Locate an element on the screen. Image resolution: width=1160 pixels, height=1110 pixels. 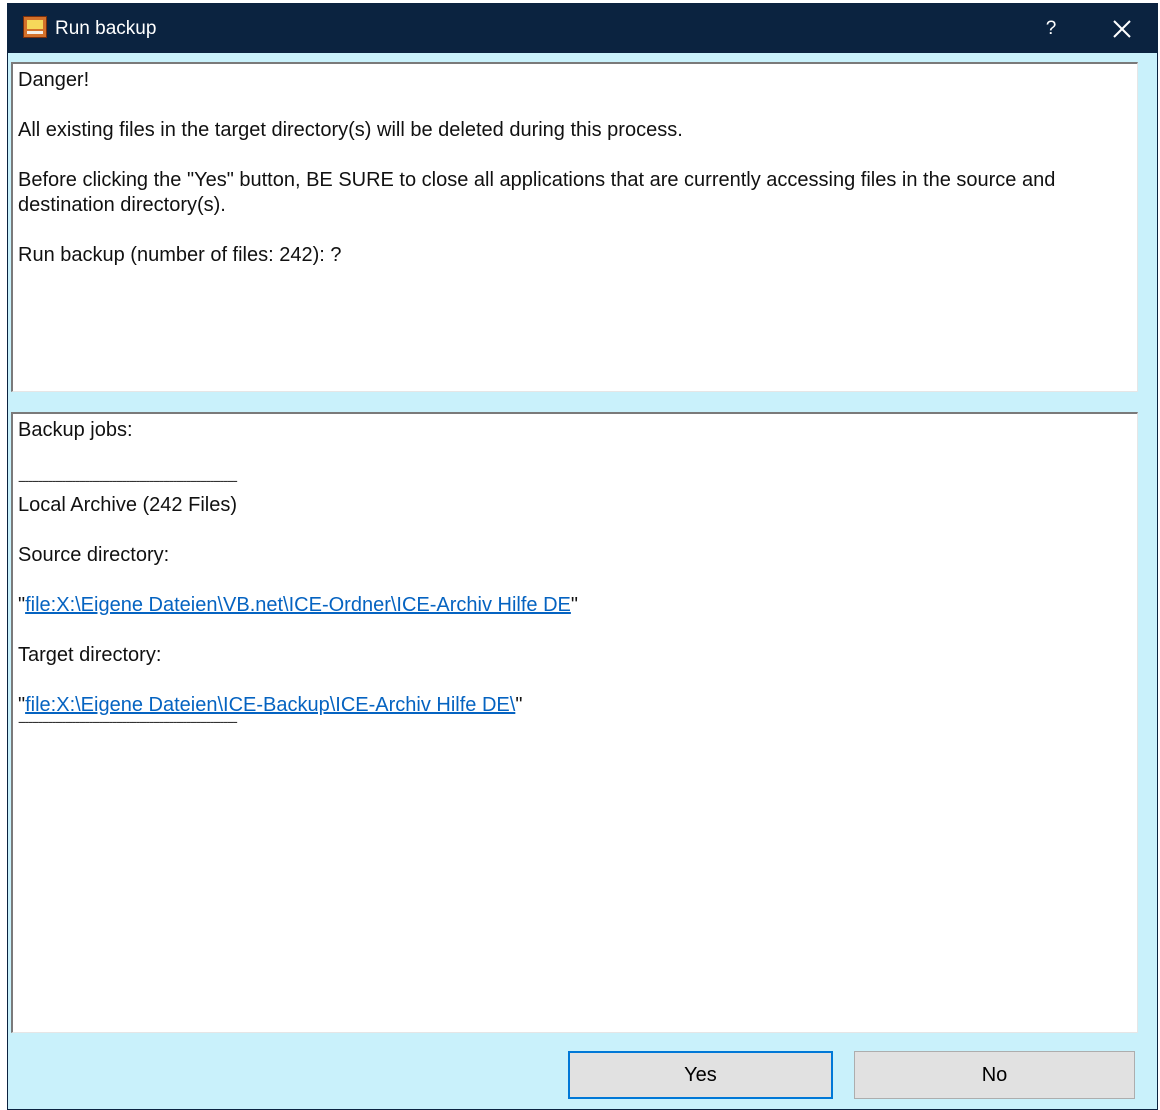
warning-heading: Danger! is located at coordinates (54, 80).